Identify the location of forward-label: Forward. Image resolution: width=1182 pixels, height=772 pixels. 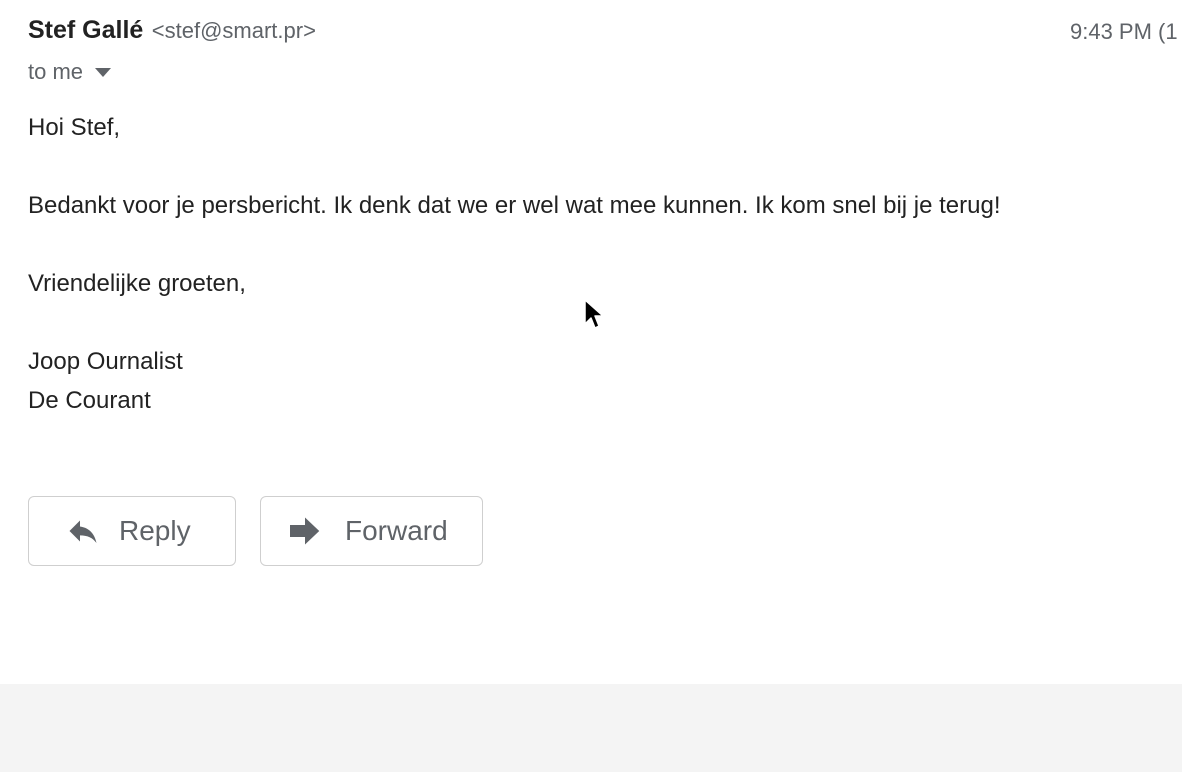
(396, 530).